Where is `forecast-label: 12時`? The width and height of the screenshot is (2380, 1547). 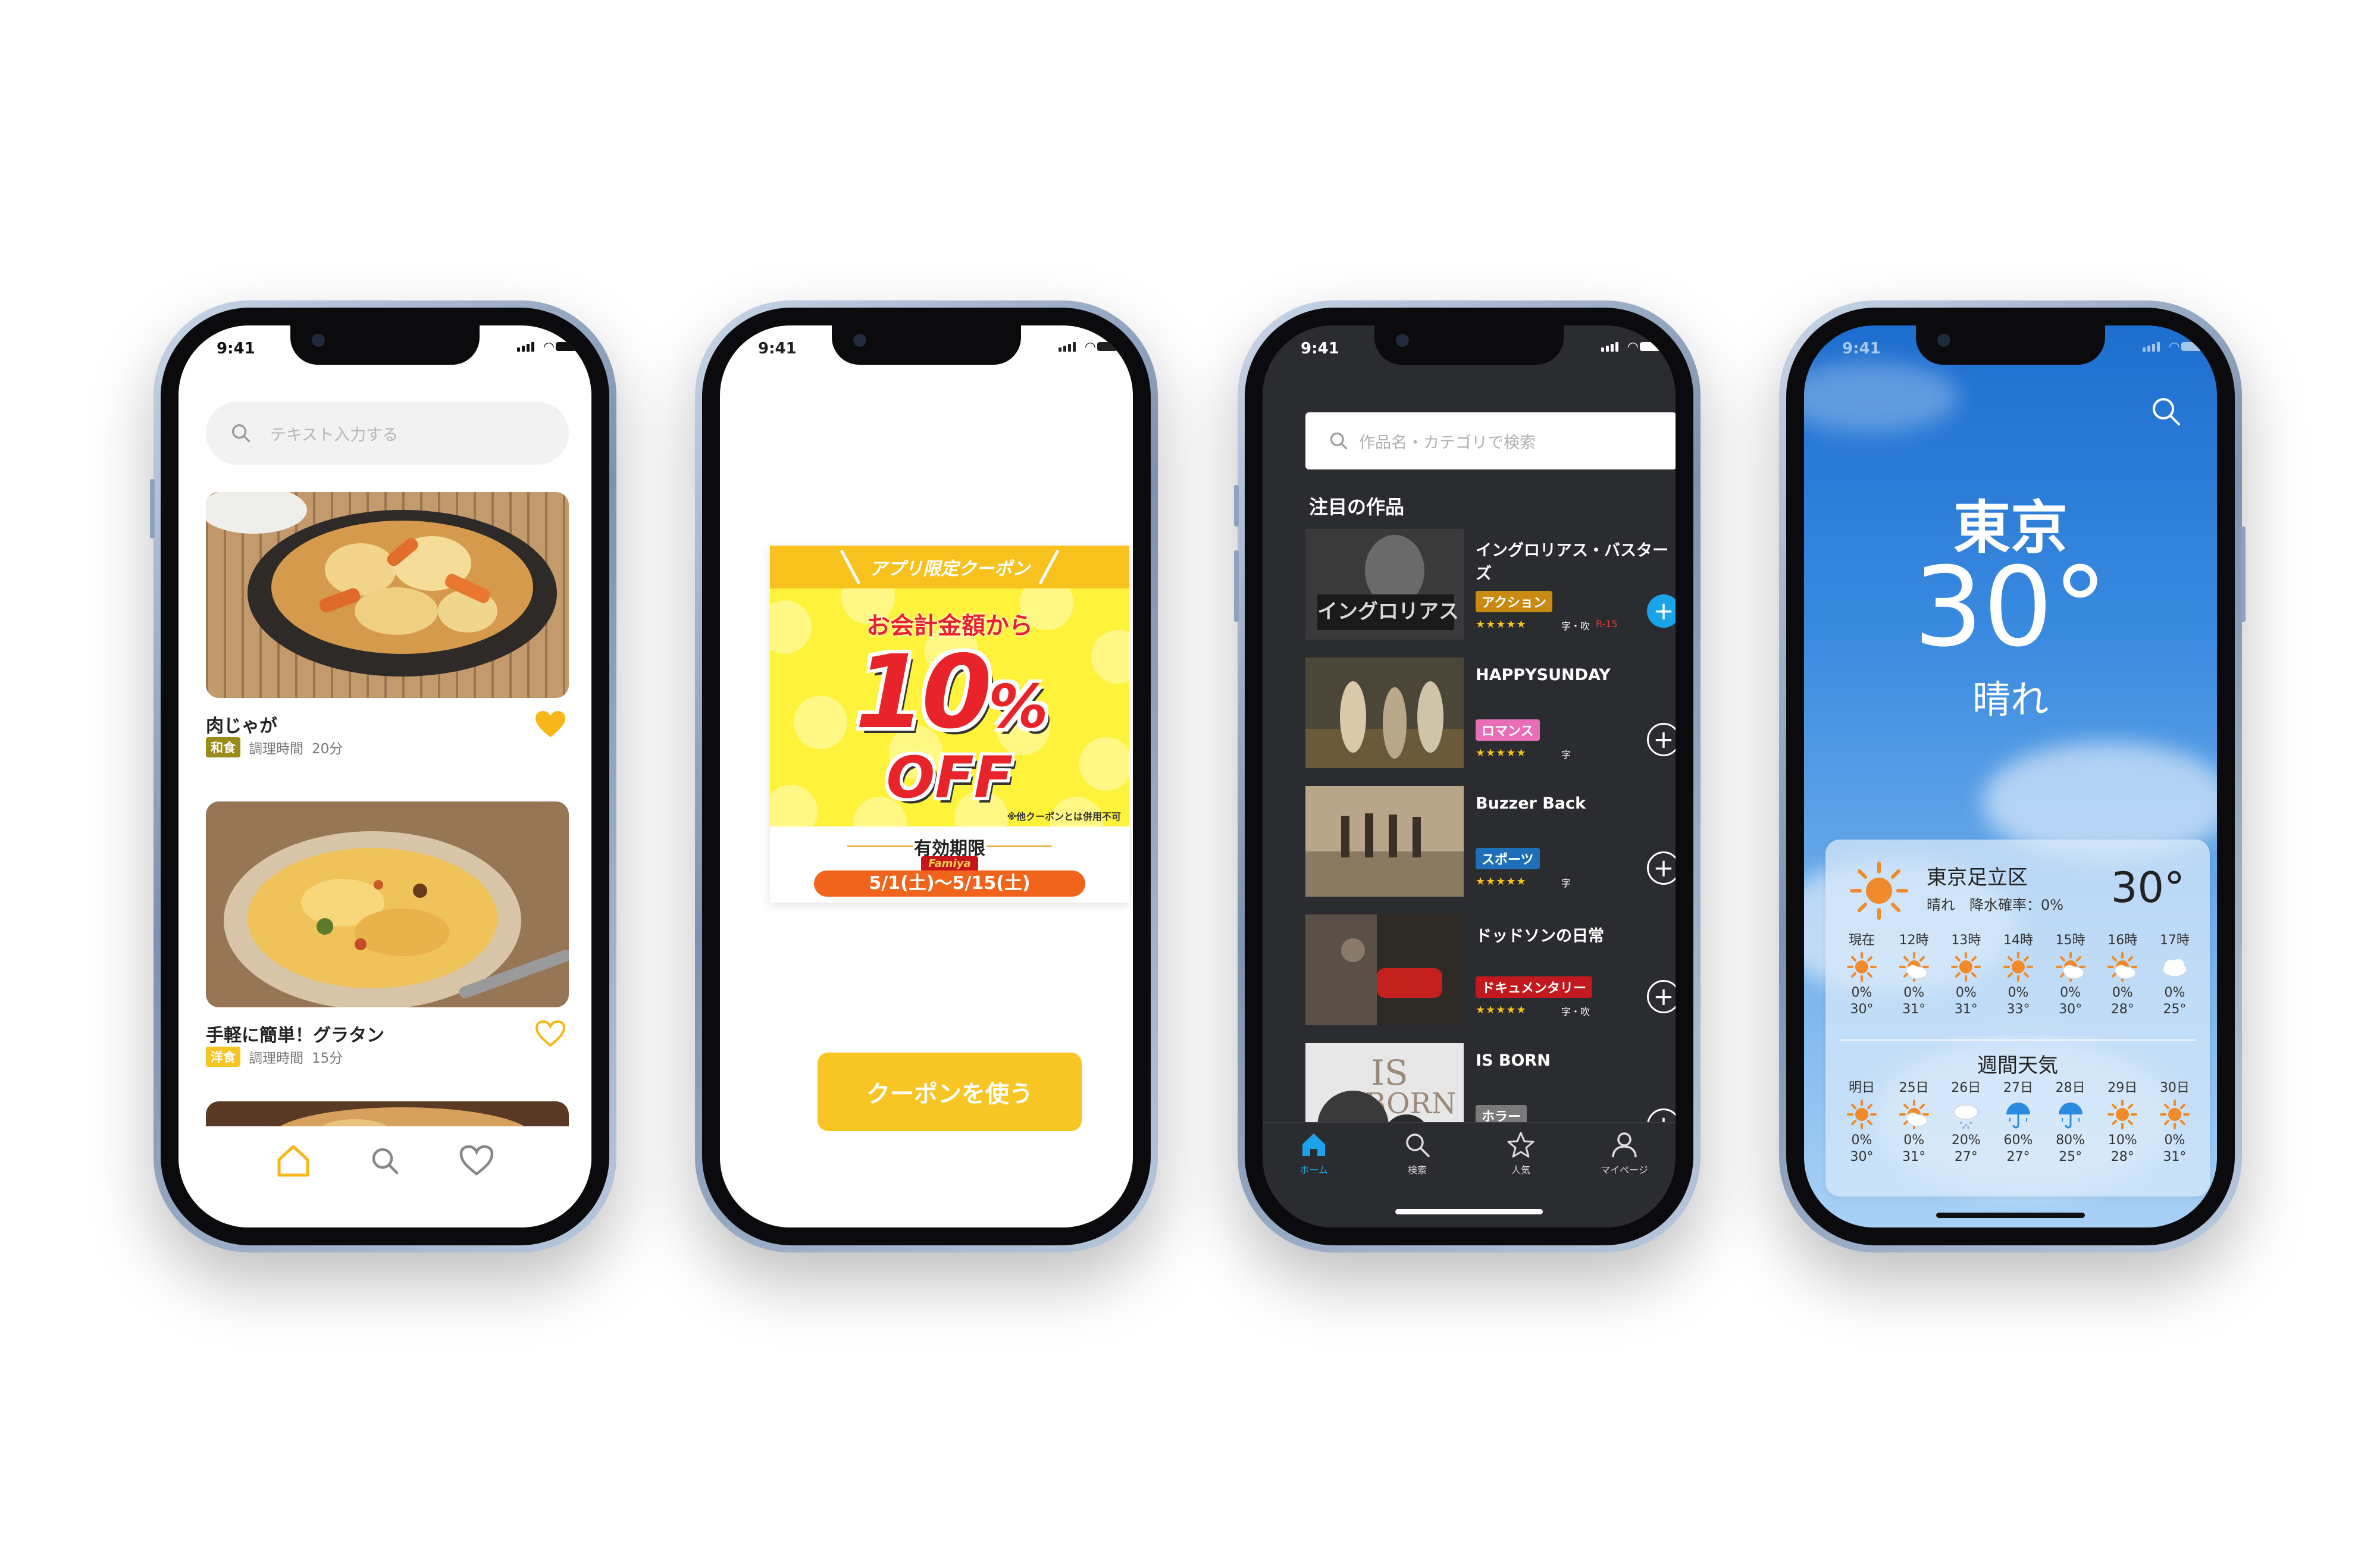 forecast-label: 12時 is located at coordinates (1914, 940).